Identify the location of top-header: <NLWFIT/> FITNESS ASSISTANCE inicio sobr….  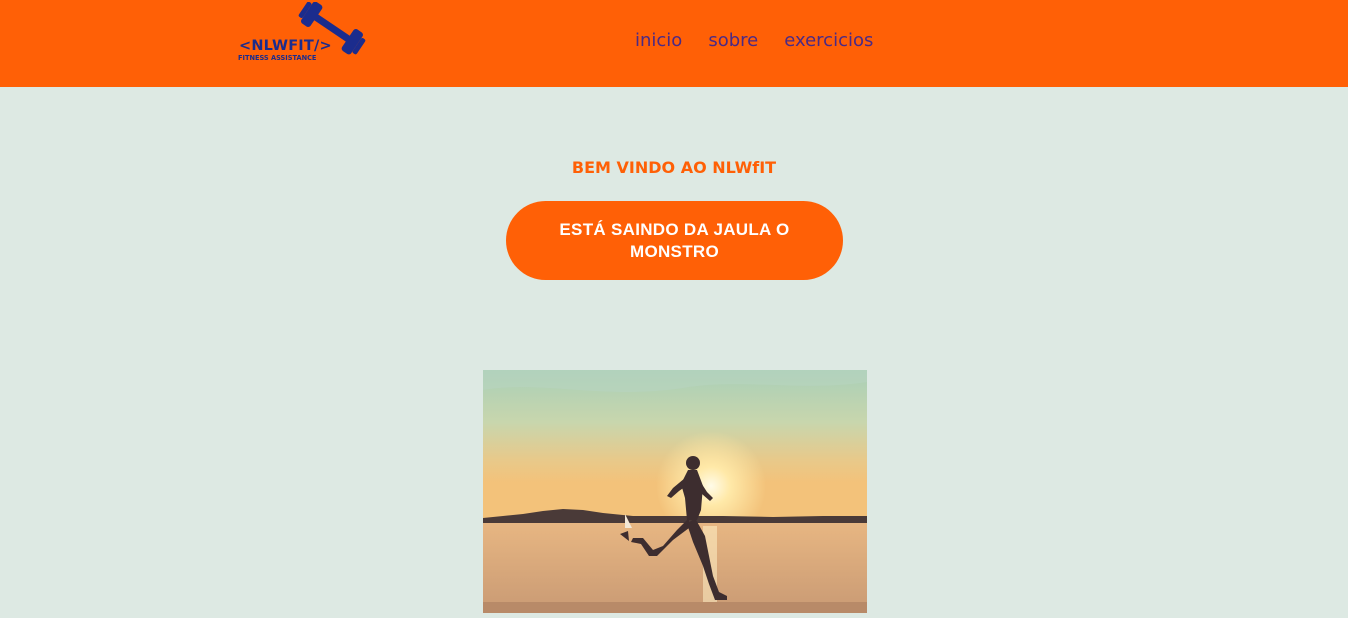
(674, 43).